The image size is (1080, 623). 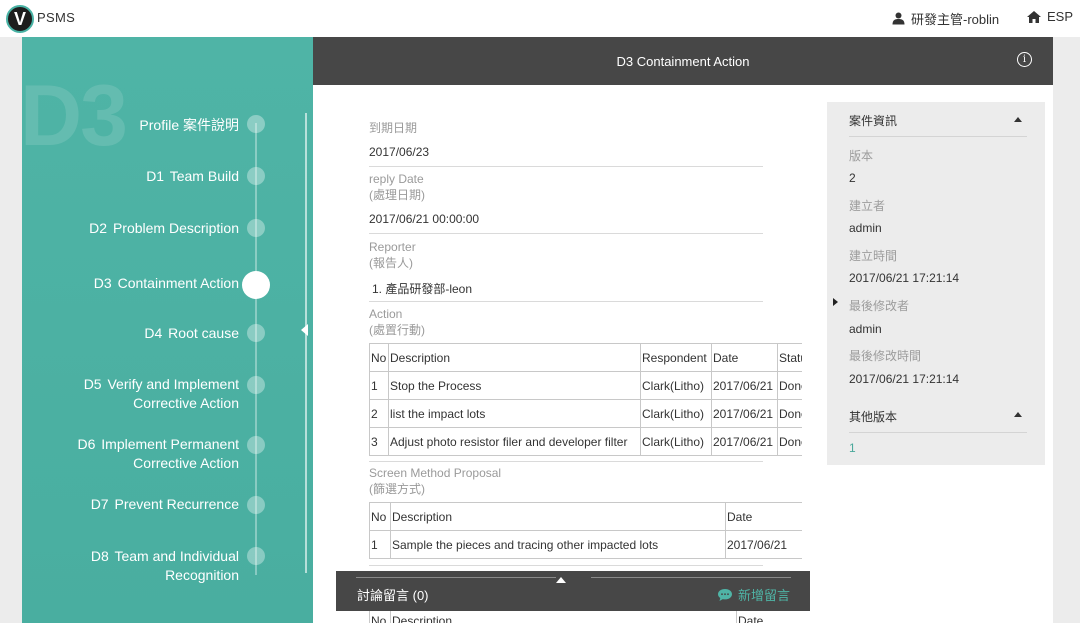 What do you see at coordinates (99, 504) in the screenshot?
I see `step-prefix: D7` at bounding box center [99, 504].